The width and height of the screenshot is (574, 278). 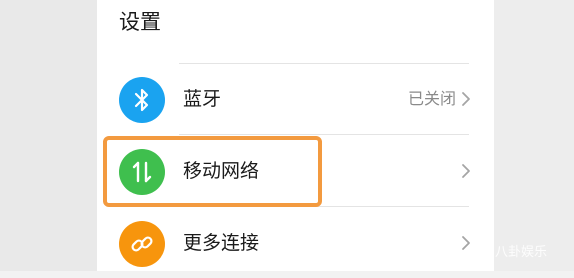 What do you see at coordinates (521, 252) in the screenshot?
I see `watermark: 八卦娱乐` at bounding box center [521, 252].